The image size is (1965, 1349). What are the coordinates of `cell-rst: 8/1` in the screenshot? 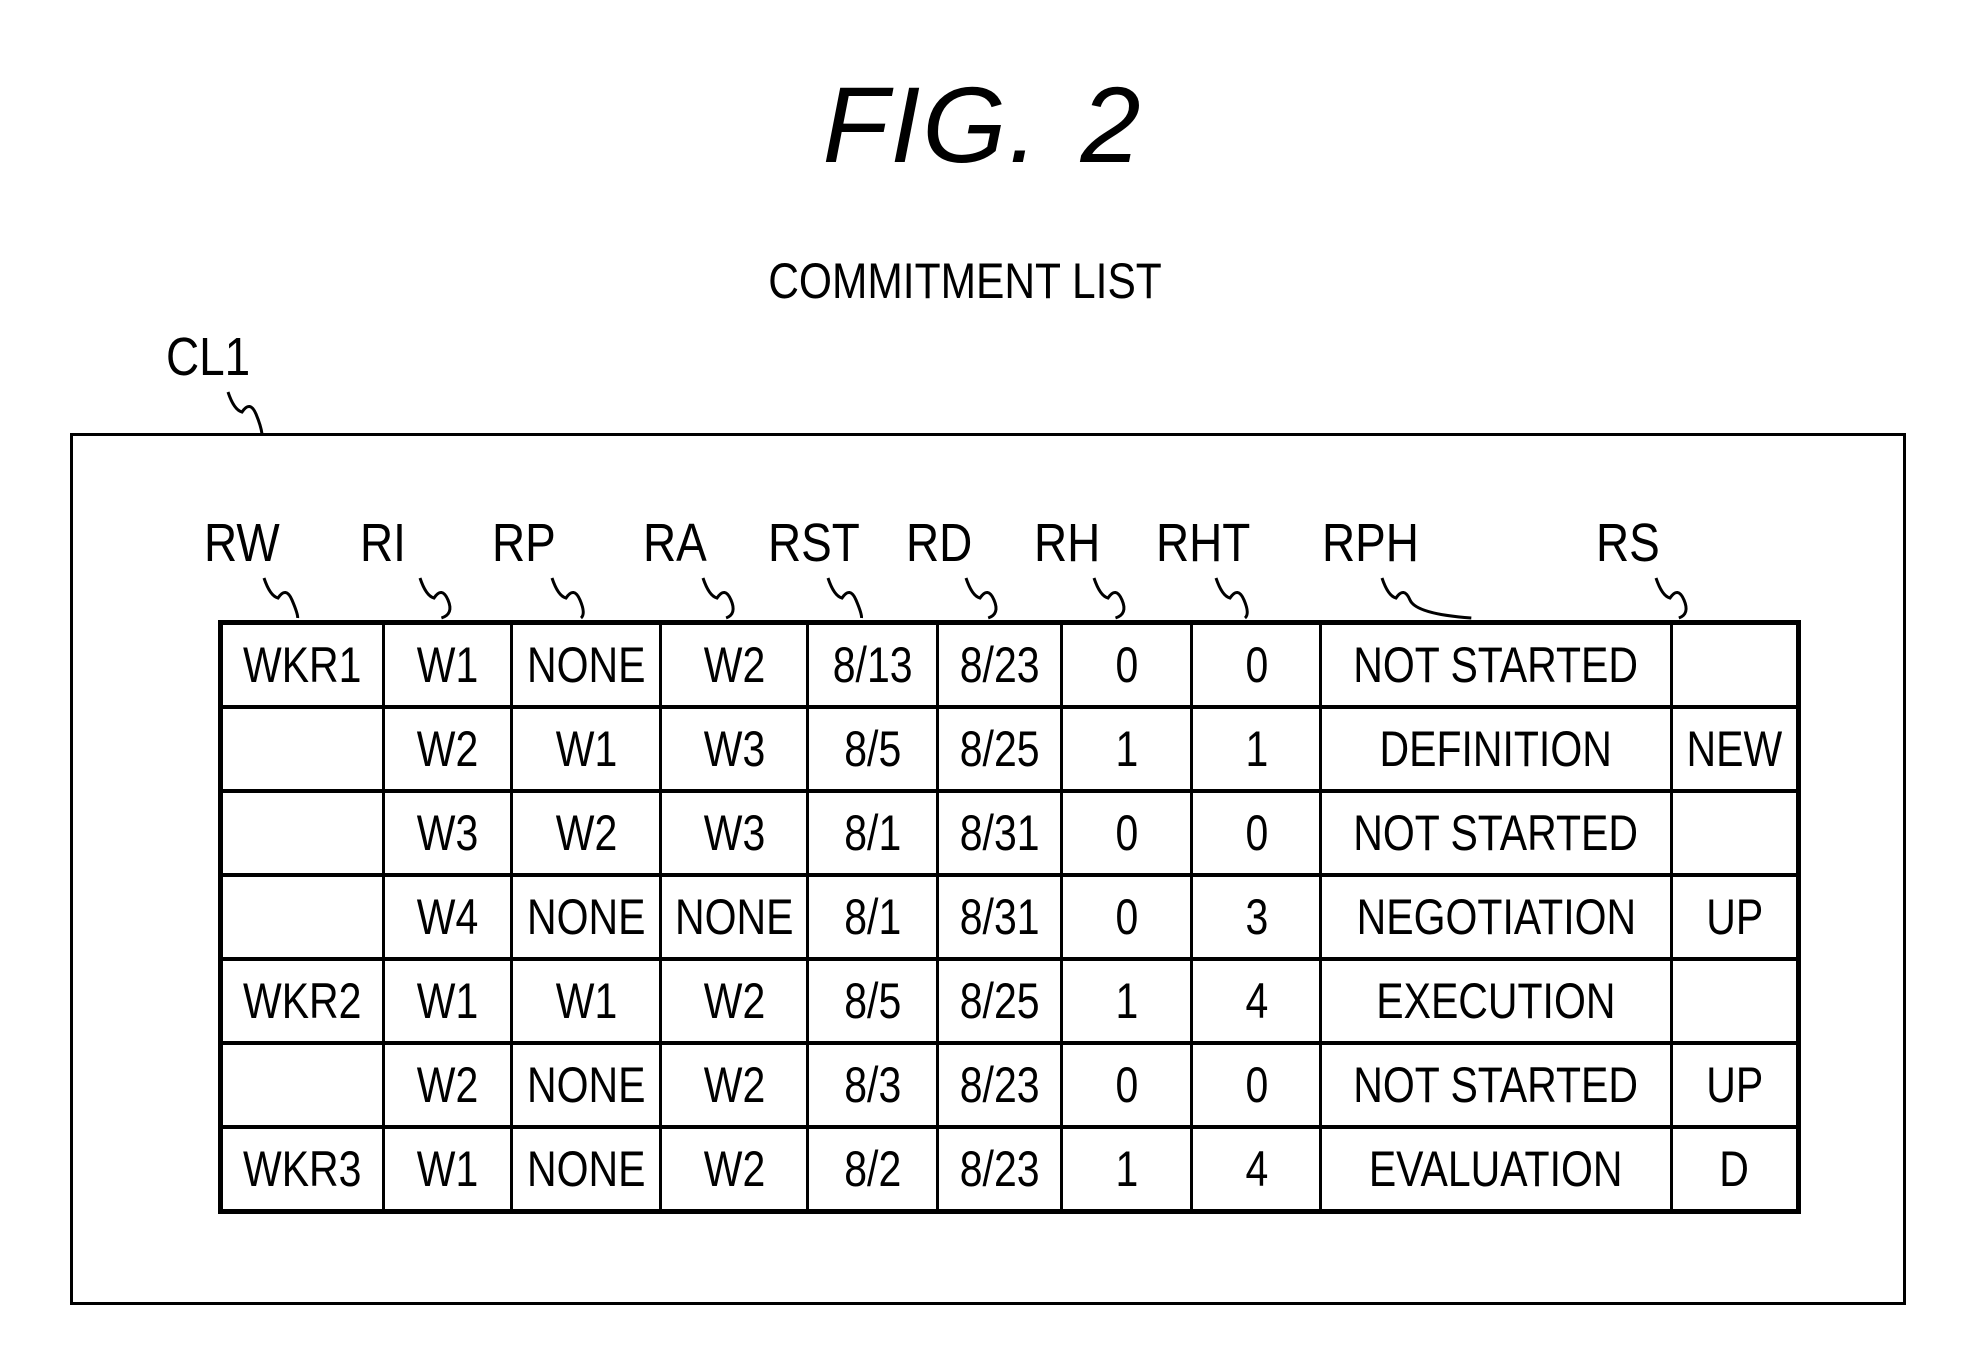 It's located at (873, 833).